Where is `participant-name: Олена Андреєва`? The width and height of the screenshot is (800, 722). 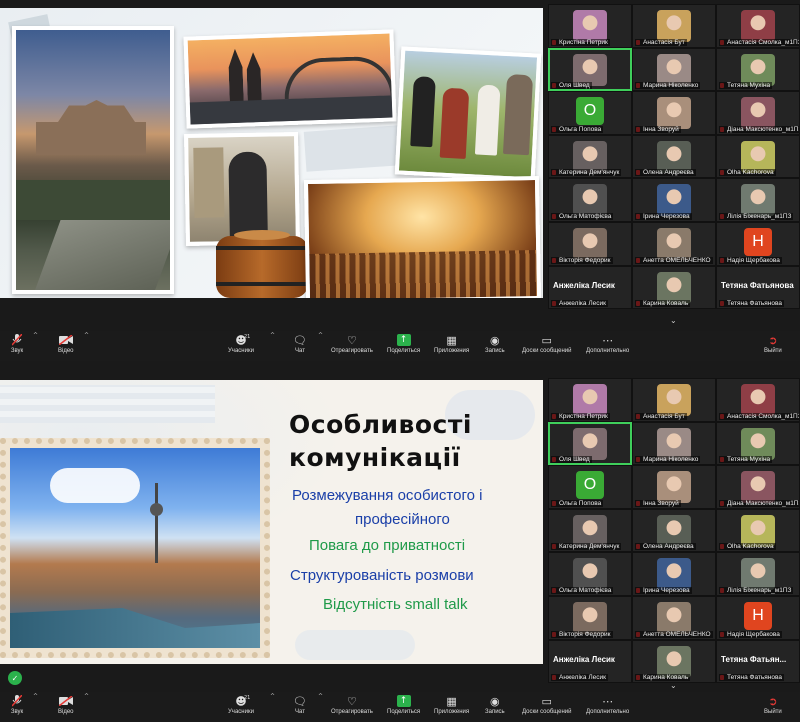
participant-name: Олена Андреєва is located at coordinates (665, 173).